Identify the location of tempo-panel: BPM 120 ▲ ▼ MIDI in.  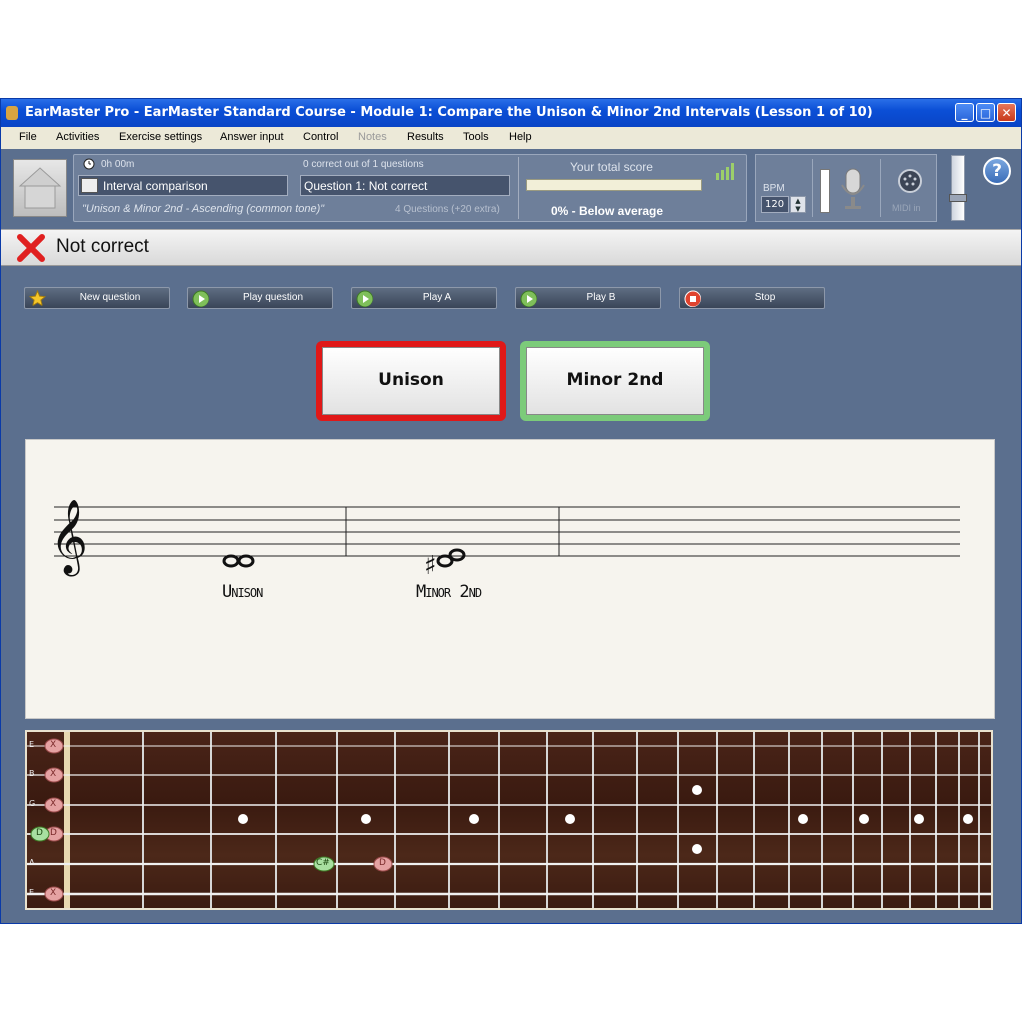
(846, 188).